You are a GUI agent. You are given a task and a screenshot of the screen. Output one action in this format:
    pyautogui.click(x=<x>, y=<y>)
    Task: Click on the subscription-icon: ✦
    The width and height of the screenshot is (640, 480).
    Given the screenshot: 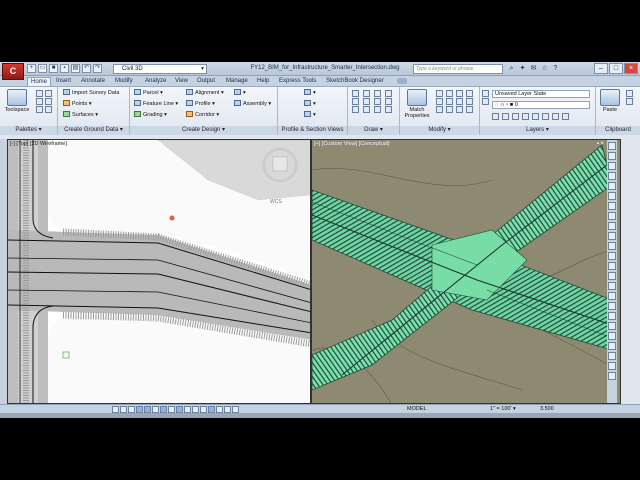 What is the action you would take?
    pyautogui.click(x=522, y=68)
    